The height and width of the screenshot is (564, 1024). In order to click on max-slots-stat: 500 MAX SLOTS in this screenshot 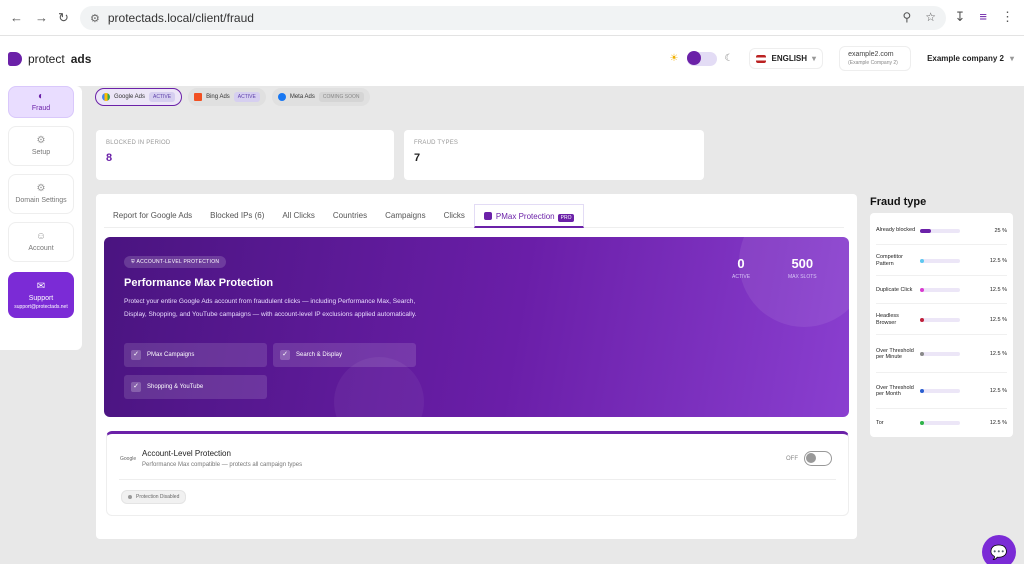, I will do `click(802, 268)`.